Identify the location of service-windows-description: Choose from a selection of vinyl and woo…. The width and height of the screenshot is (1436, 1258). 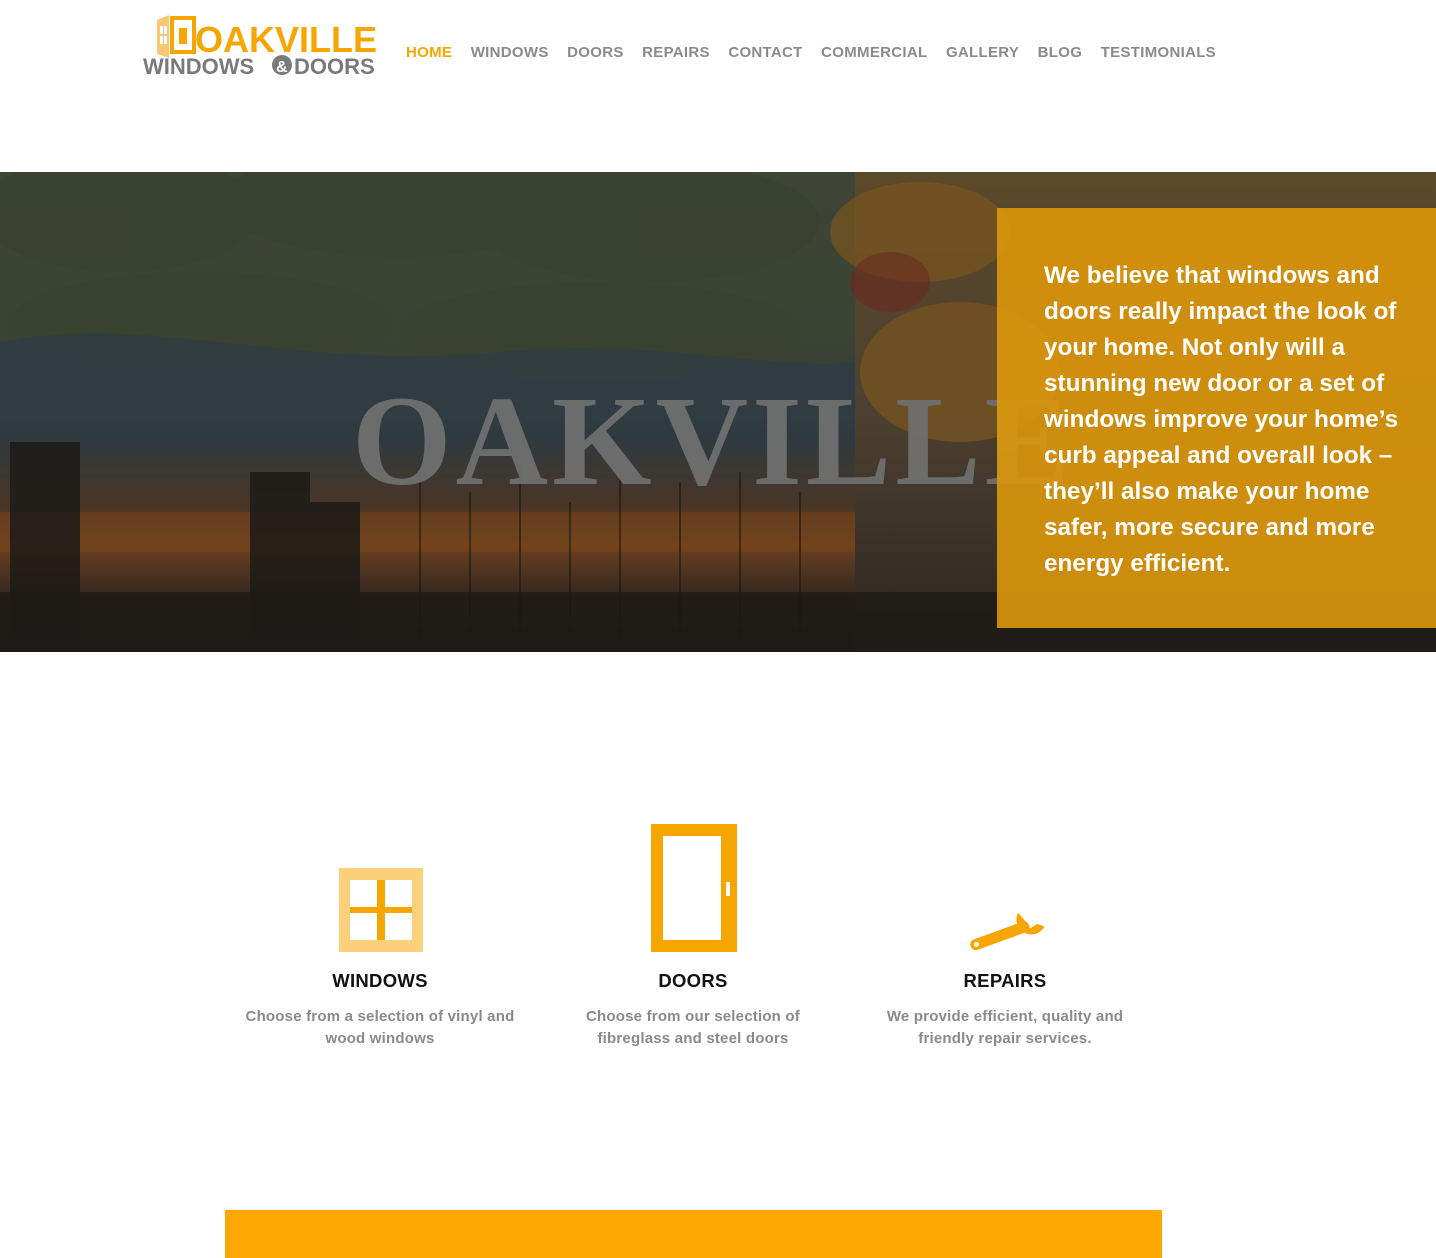
(380, 1027).